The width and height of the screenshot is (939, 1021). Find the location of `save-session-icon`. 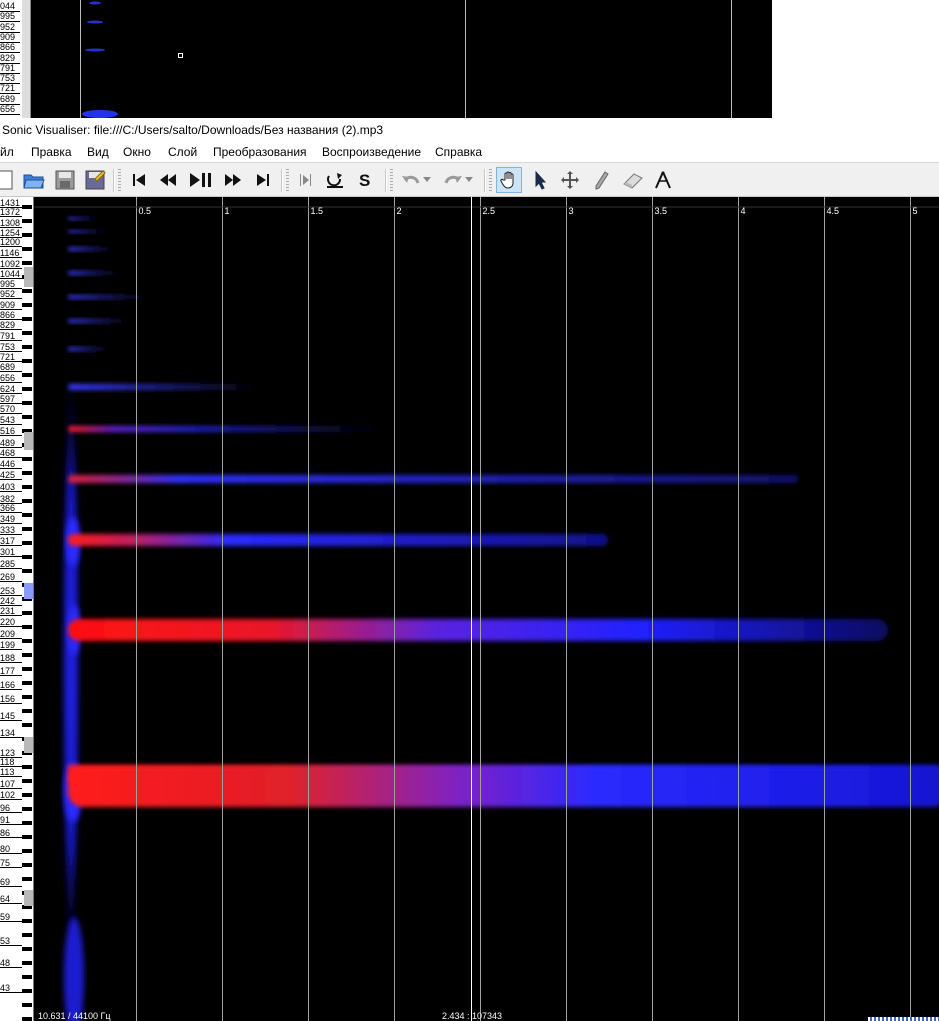

save-session-icon is located at coordinates (95, 180).